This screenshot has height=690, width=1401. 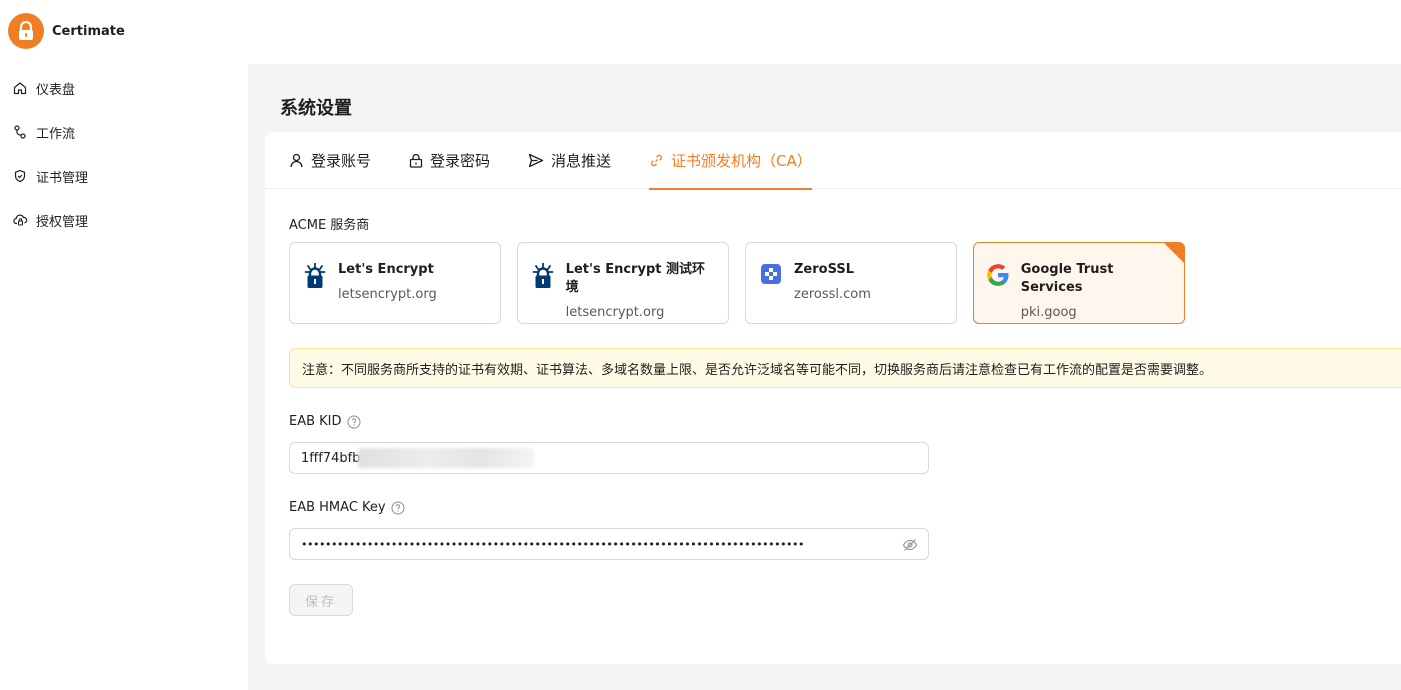 I want to click on sidebar-item-label: 证书管理, so click(x=62, y=178).